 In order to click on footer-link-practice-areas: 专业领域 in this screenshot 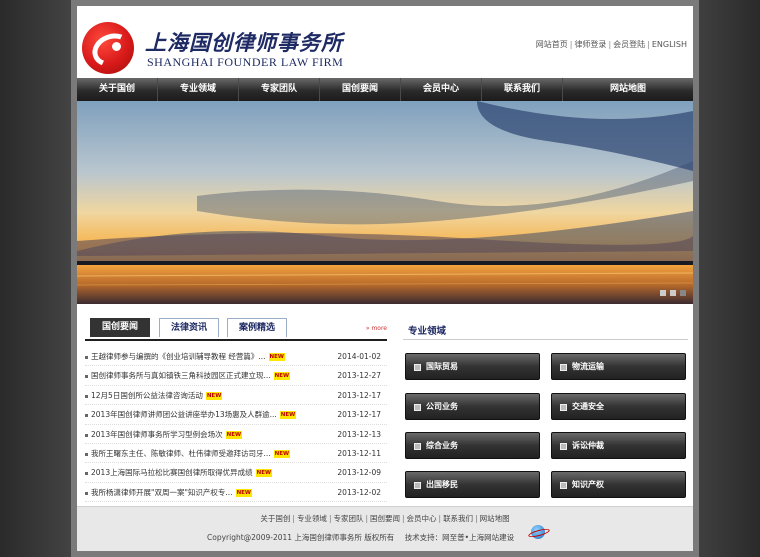, I will do `click(312, 518)`.